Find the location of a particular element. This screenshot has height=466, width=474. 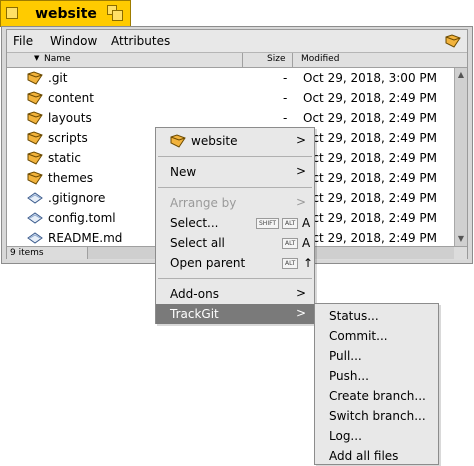

menu-item-new: New > is located at coordinates (235, 172).